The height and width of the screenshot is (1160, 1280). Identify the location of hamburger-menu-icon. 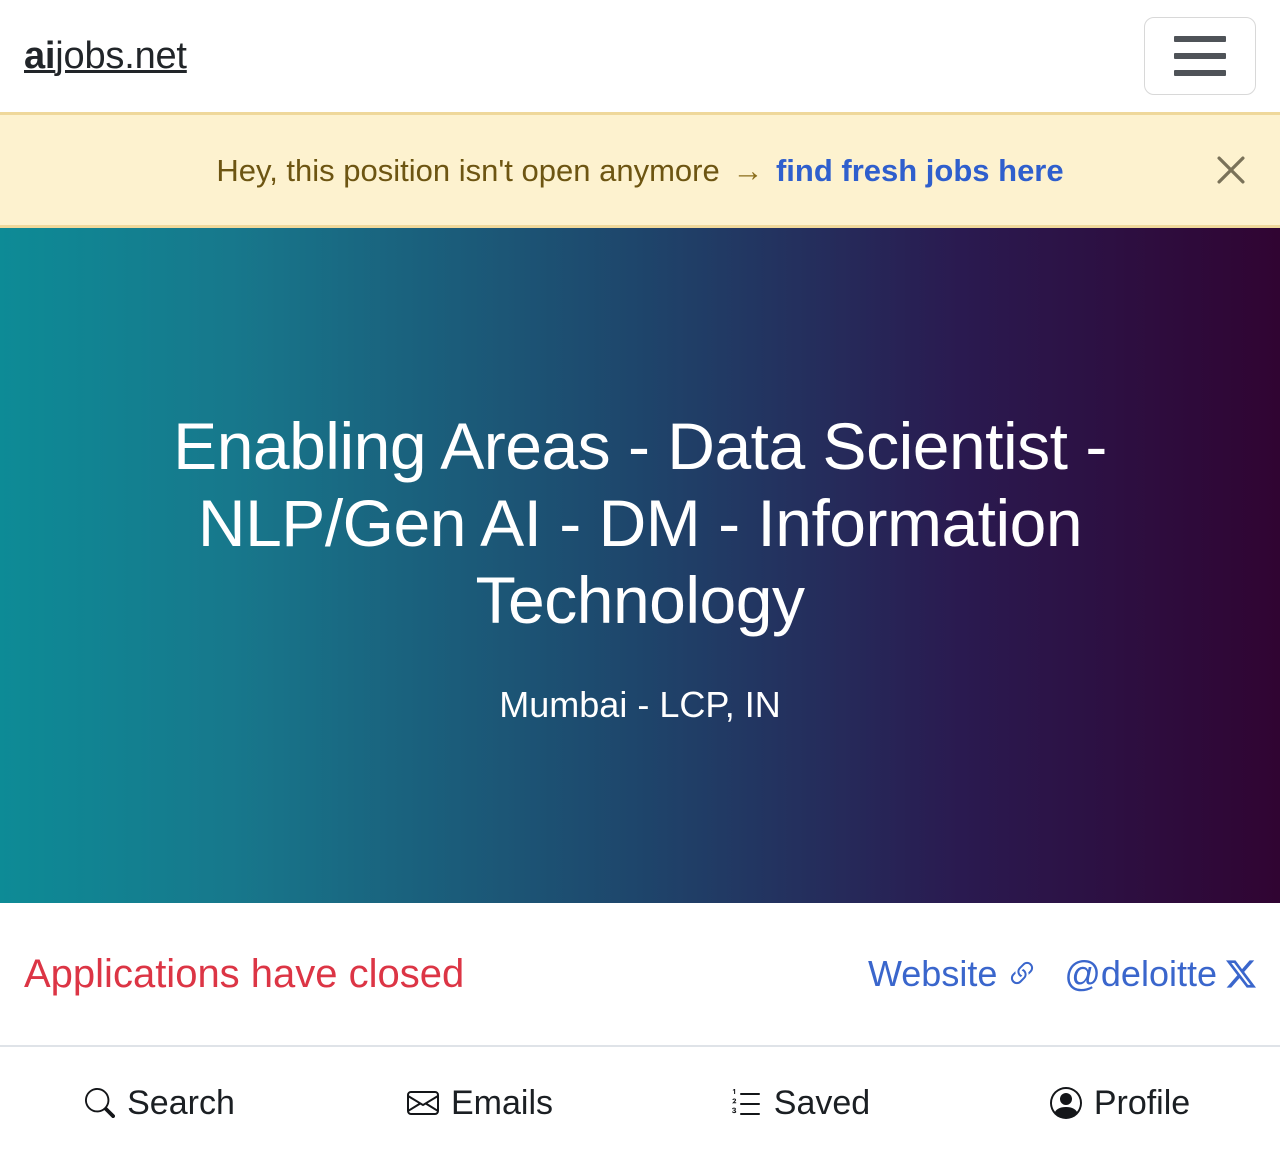
(1200, 56).